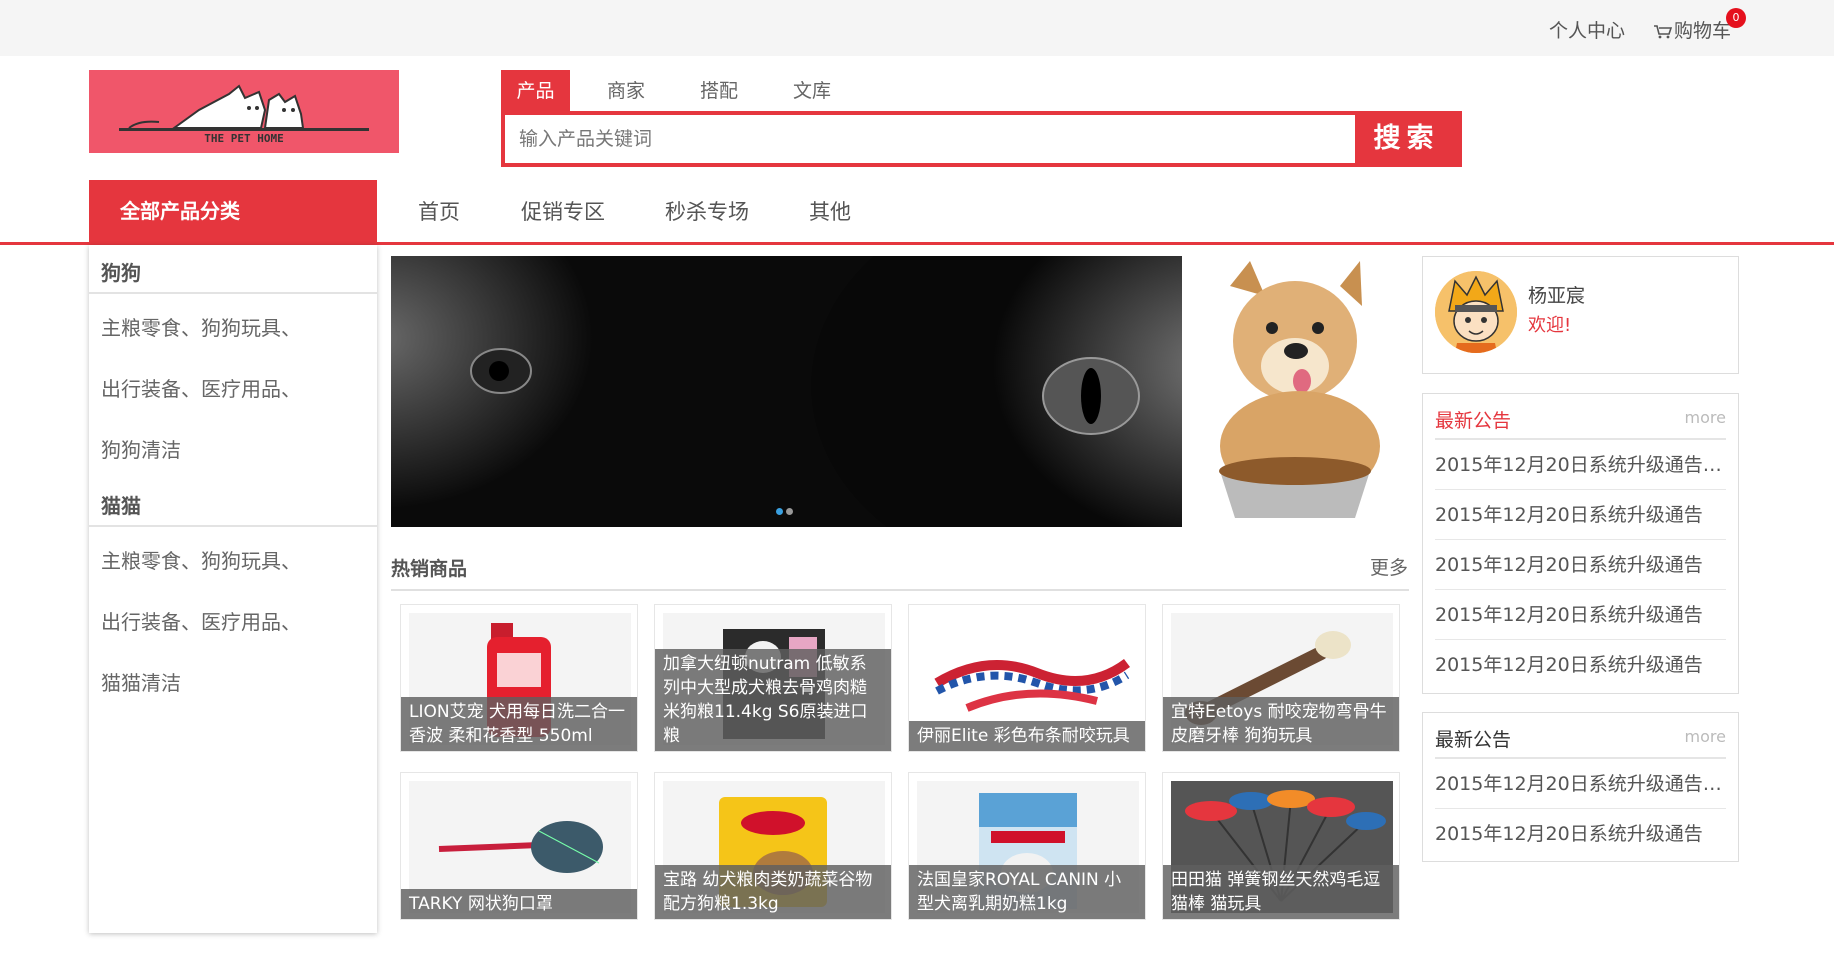 Image resolution: width=1834 pixels, height=960 pixels. I want to click on user-welcome: 欢迎!, so click(1550, 325).